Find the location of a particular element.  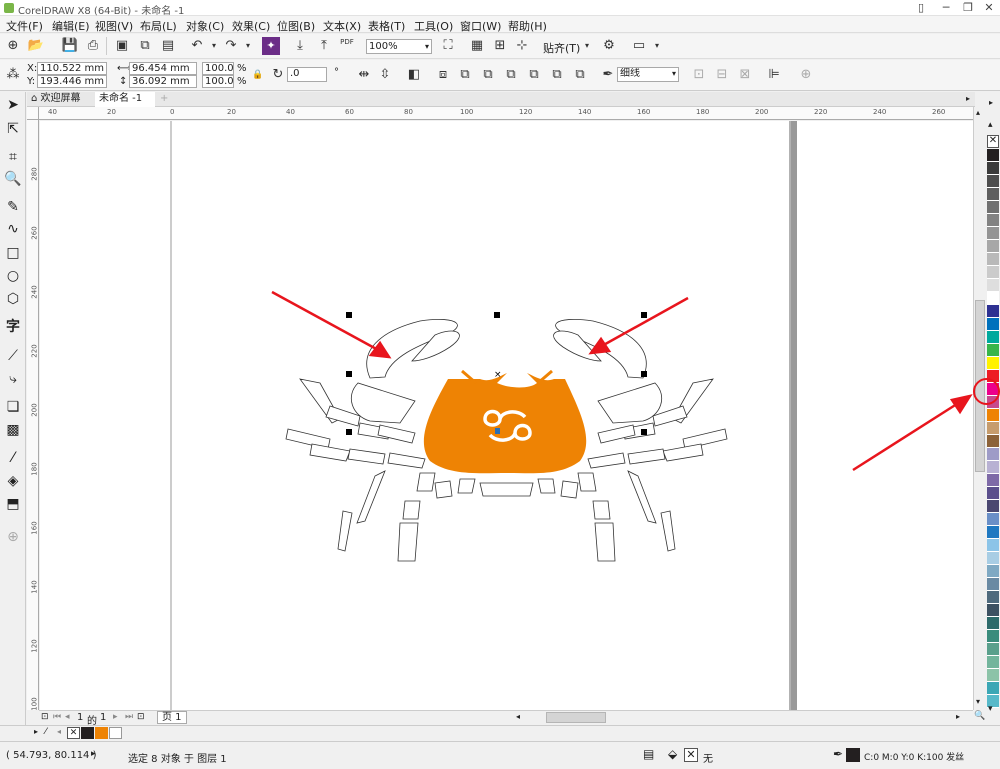

polygon-tool-icon: ⬡ is located at coordinates (13, 299).